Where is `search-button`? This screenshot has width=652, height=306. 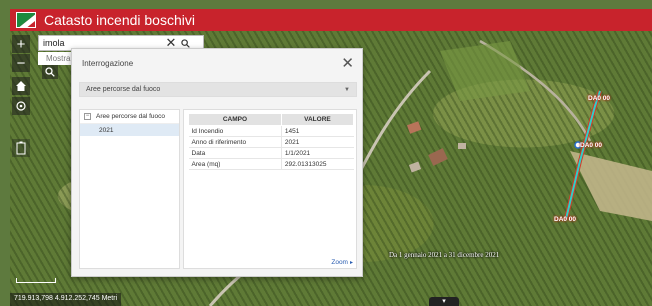
search-button is located at coordinates (185, 43).